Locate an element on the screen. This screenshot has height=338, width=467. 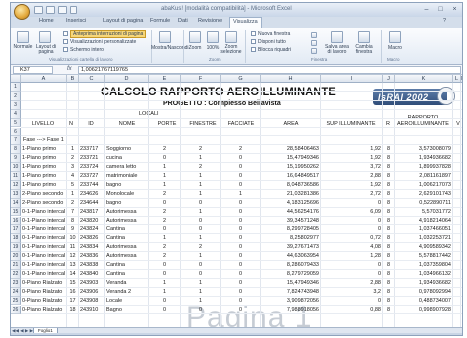
table-cell: 9 is located at coordinates (72, 229).